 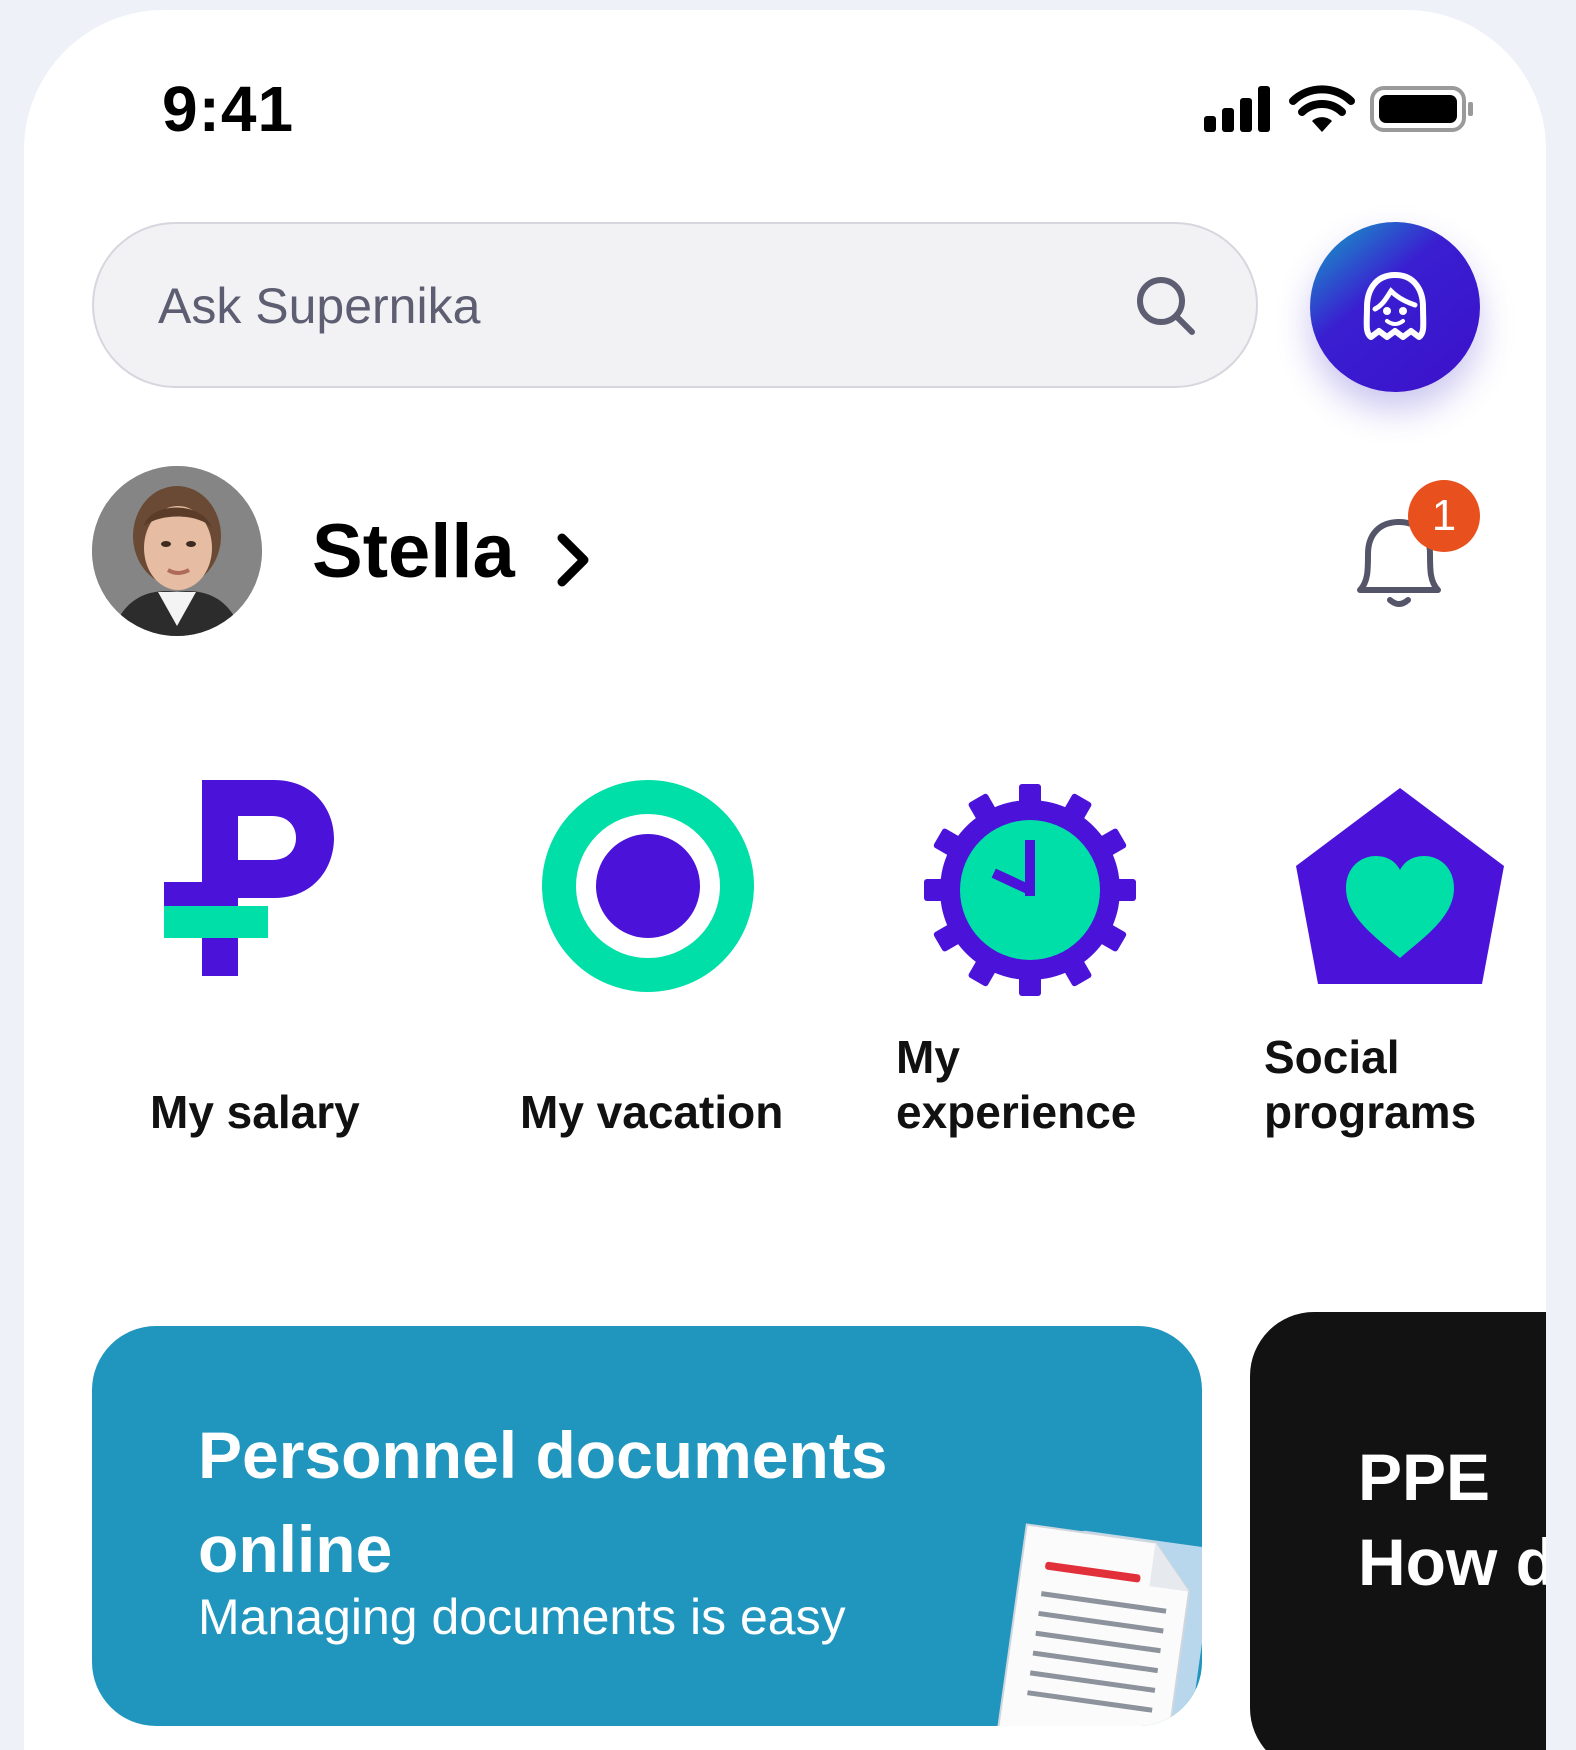 I want to click on notification-badge: 1, so click(x=1444, y=516).